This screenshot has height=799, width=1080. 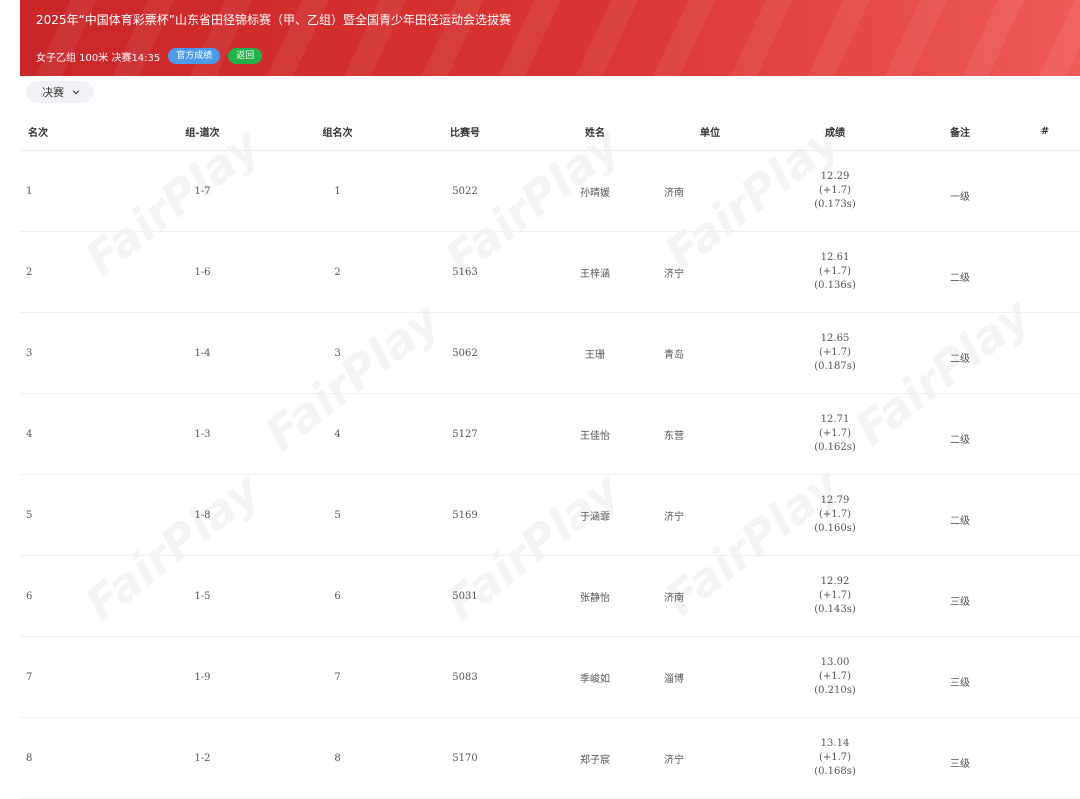 What do you see at coordinates (337, 758) in the screenshot?
I see `cell-heat-rank: 8` at bounding box center [337, 758].